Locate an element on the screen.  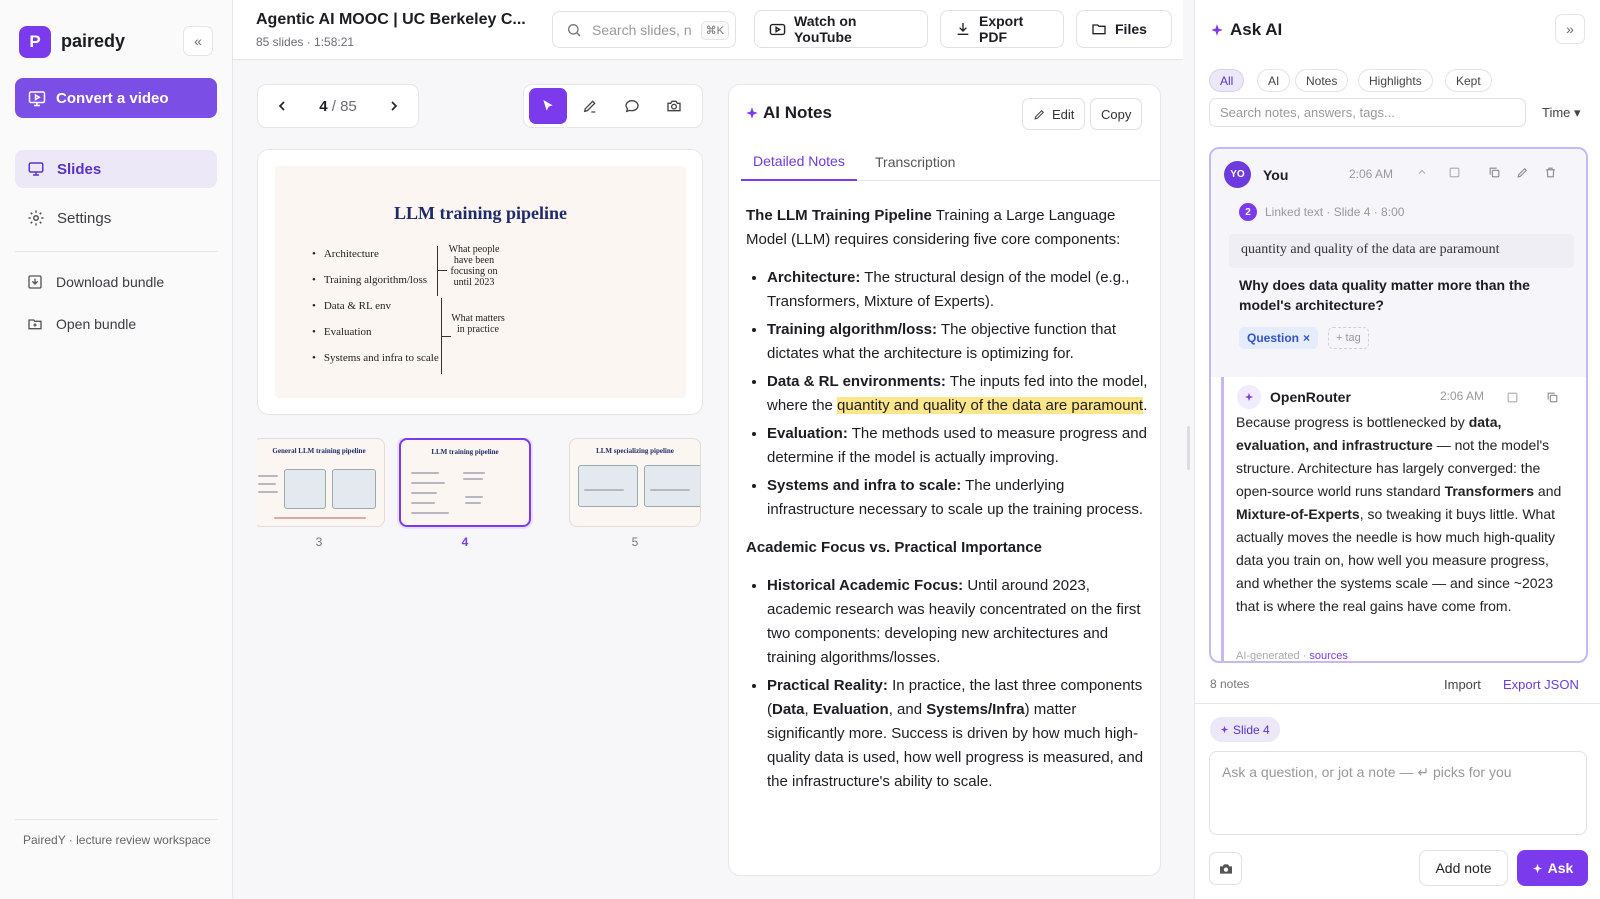
remove-tag-button: × is located at coordinates (1306, 338).